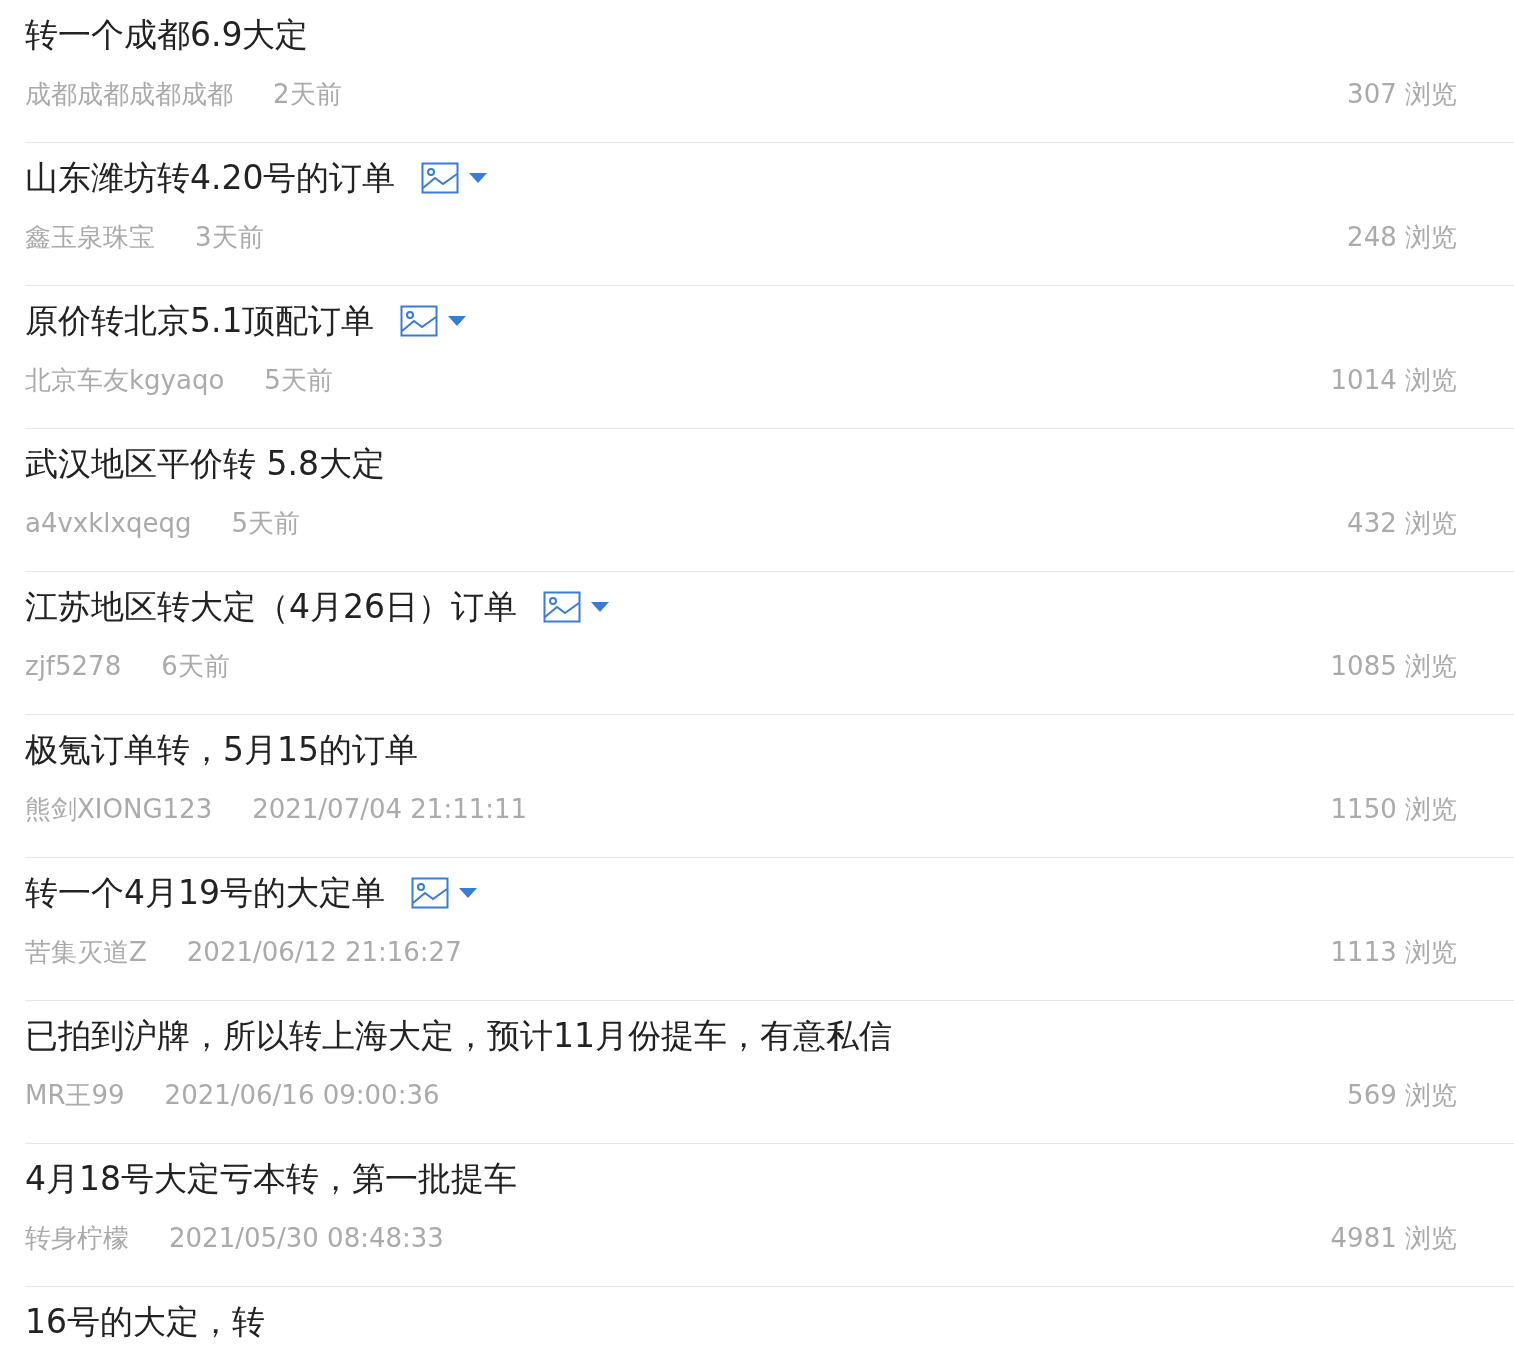 Image resolution: width=1514 pixels, height=1354 pixels. I want to click on post-title: 16号的大定，转, so click(145, 1322).